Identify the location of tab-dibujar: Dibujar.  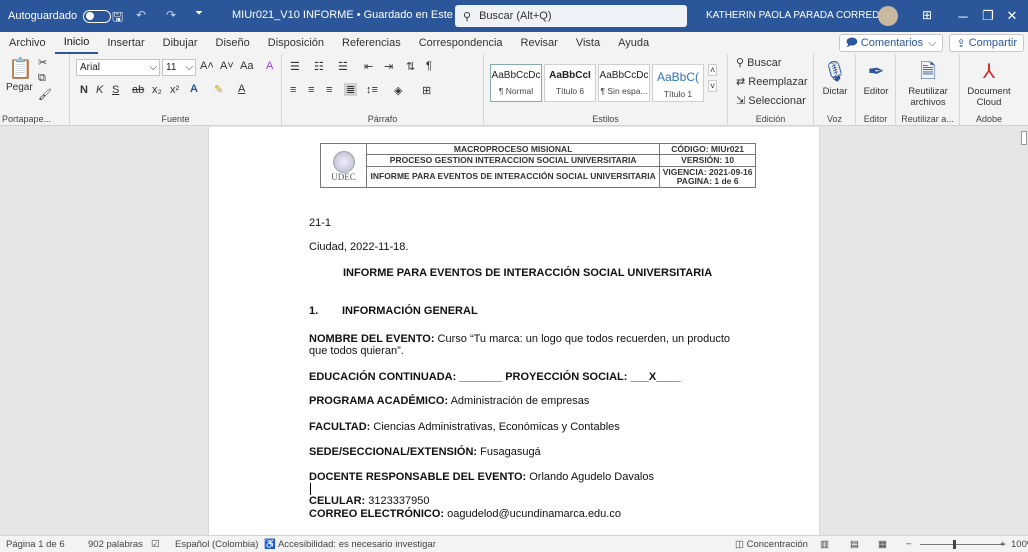
(180, 43).